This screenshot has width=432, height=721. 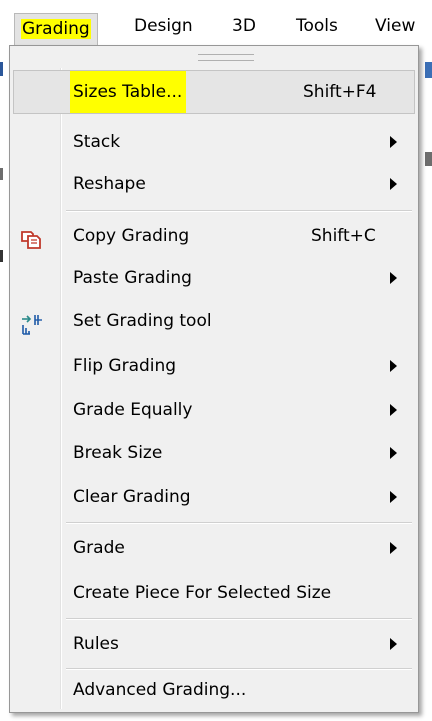 I want to click on menu-item-label: Create Piece For Selected Size, so click(x=202, y=593).